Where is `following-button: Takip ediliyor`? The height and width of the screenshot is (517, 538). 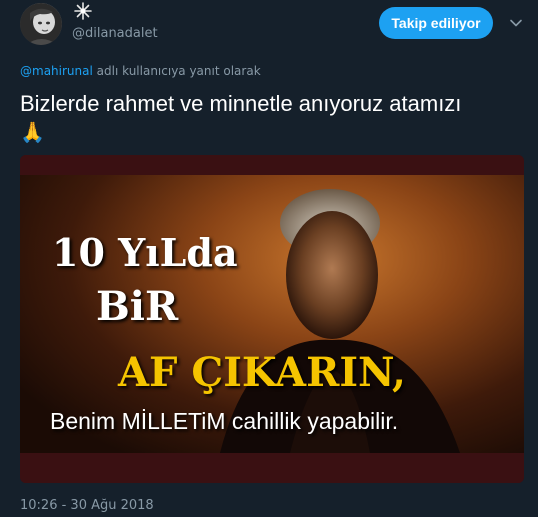 following-button: Takip ediliyor is located at coordinates (436, 23).